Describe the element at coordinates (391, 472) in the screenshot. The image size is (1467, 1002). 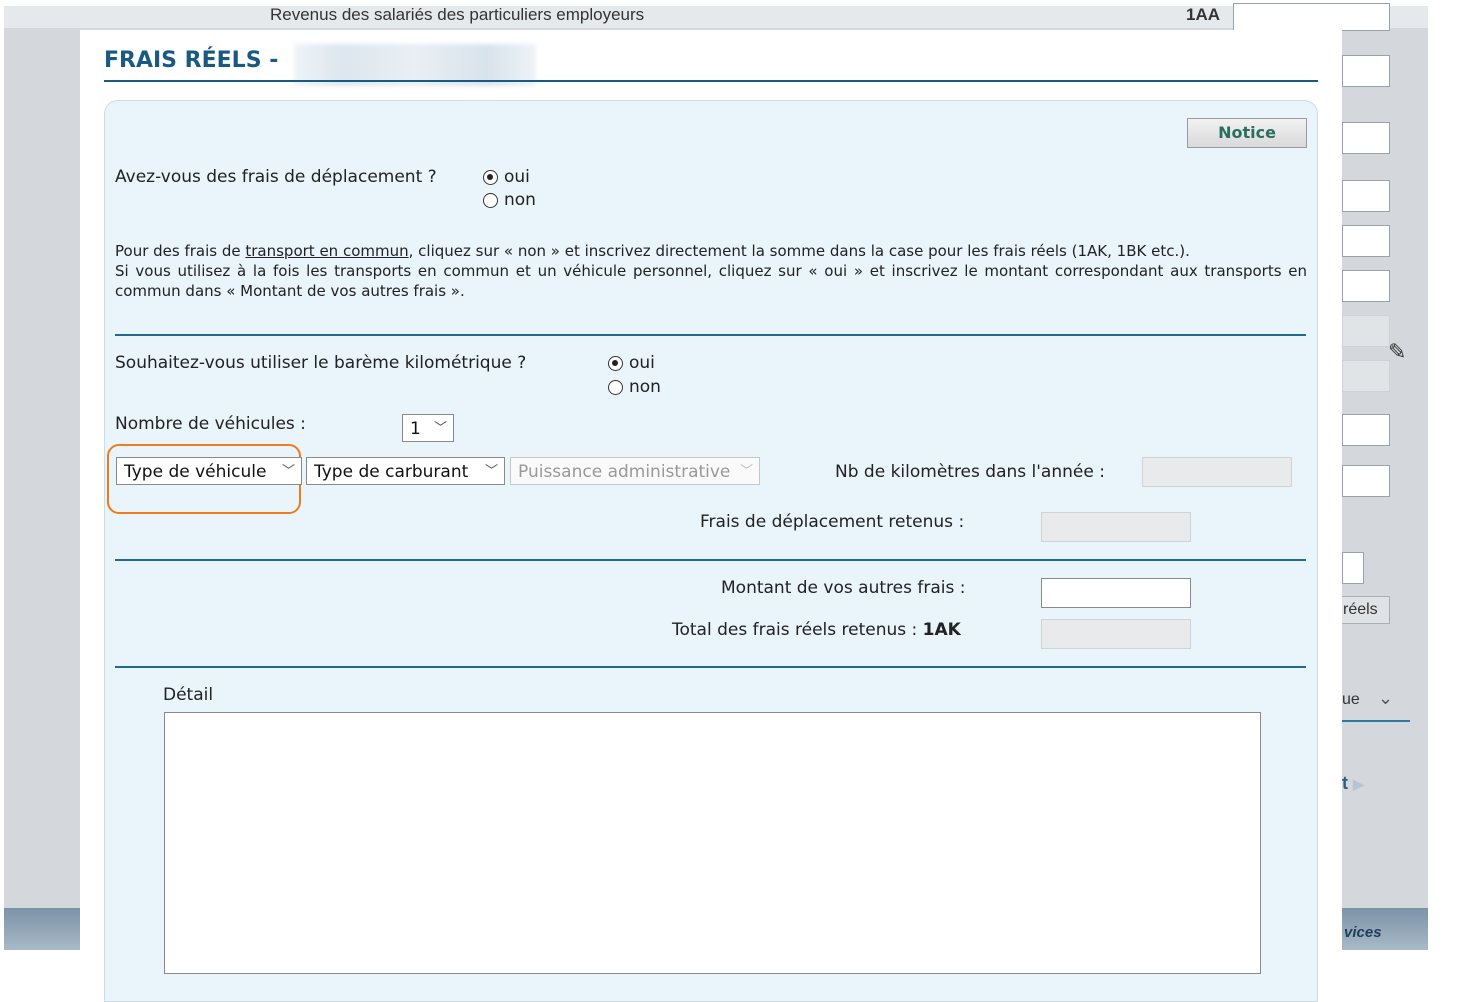
I see `select-value: Type de carburant` at that location.